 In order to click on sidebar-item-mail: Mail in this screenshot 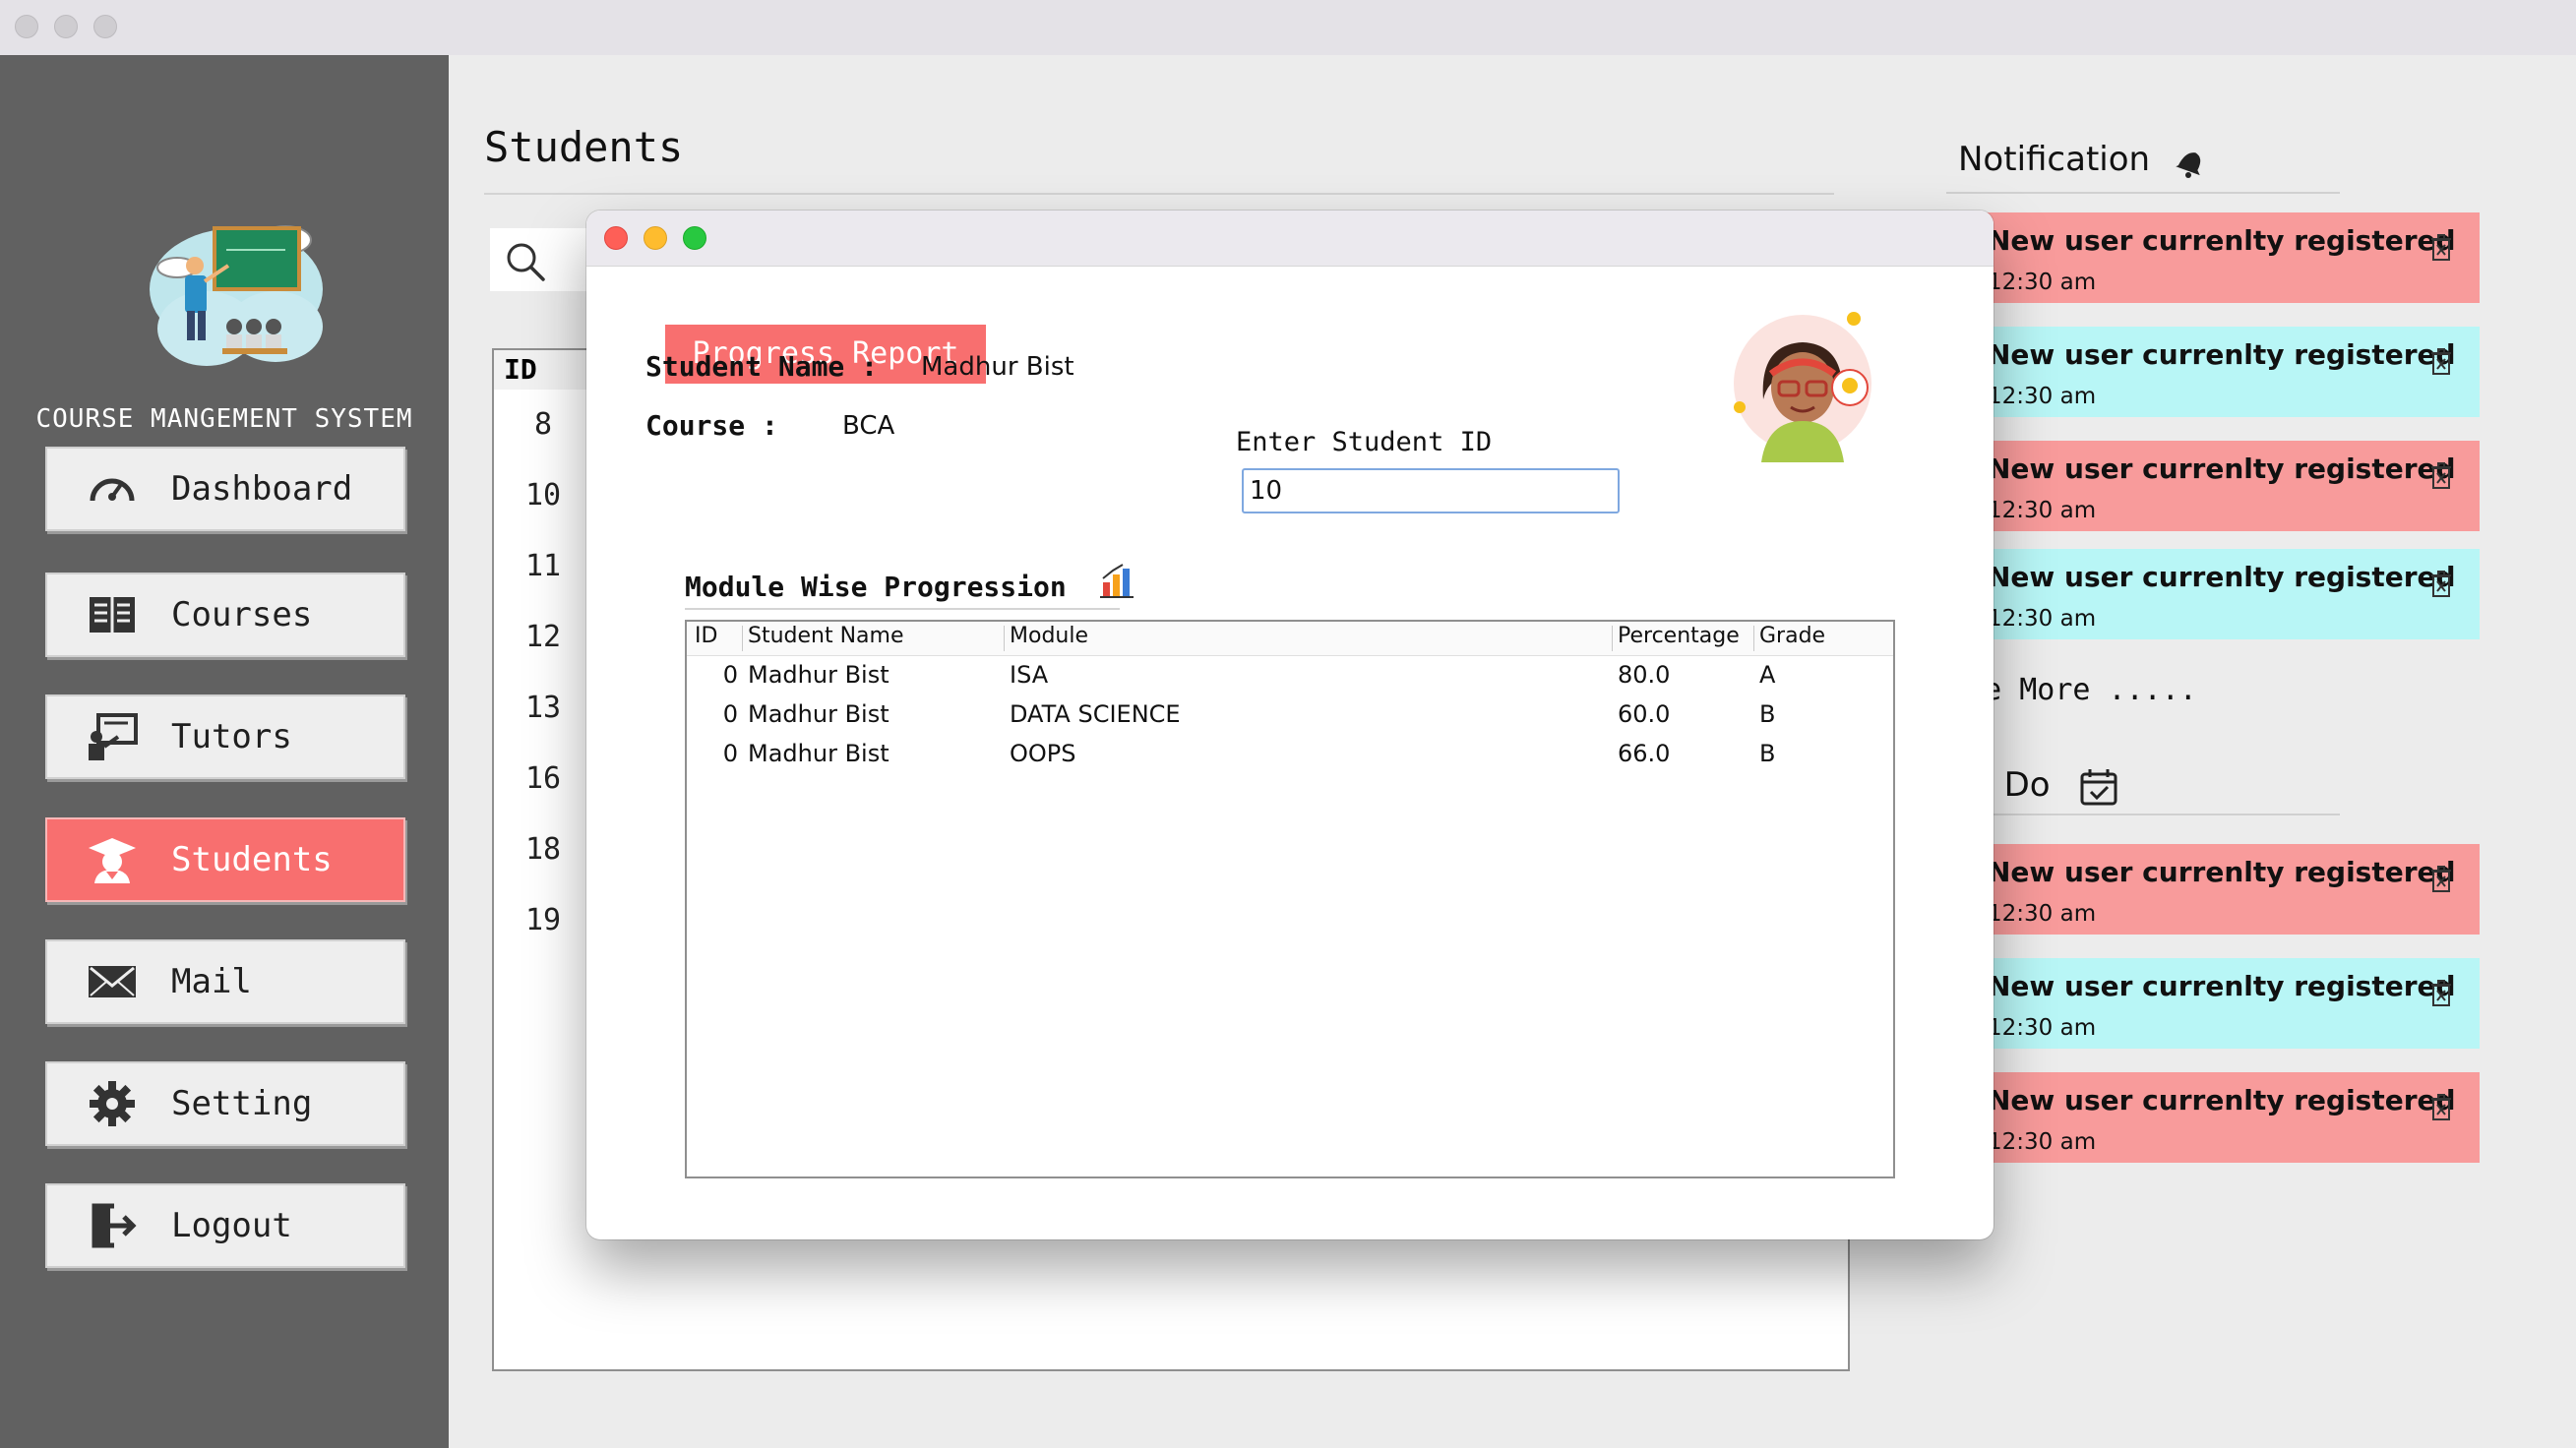, I will do `click(225, 982)`.